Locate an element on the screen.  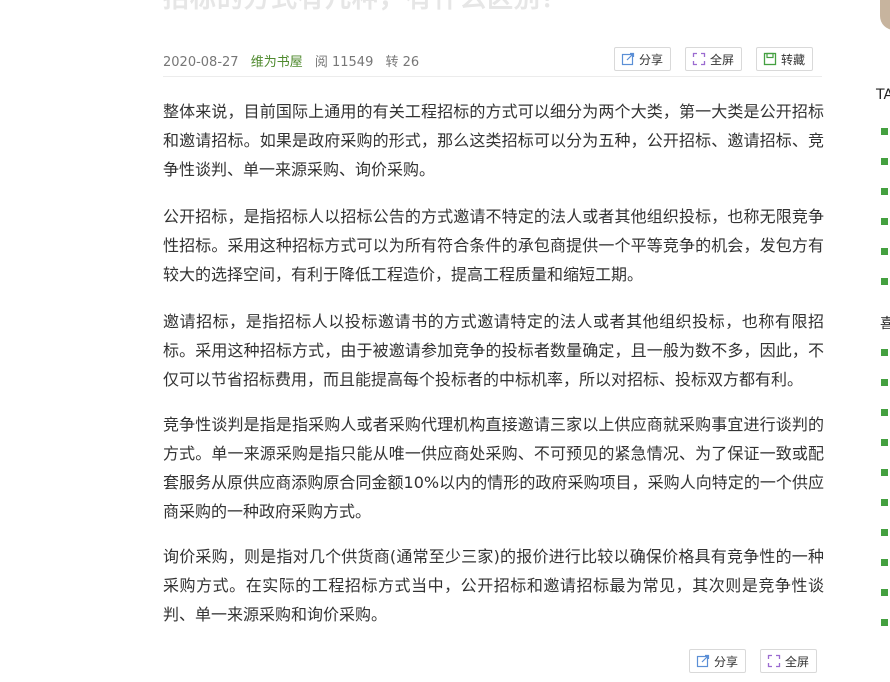
fullscreen-button-top: 全屏 is located at coordinates (714, 59).